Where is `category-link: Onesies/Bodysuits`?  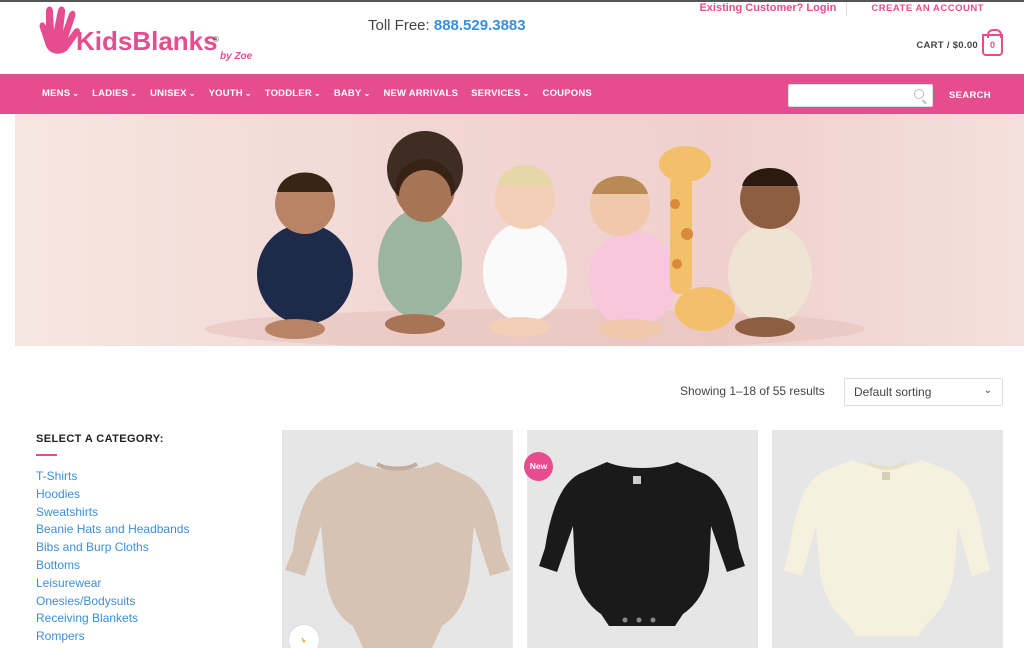
category-link: Onesies/Bodysuits is located at coordinates (112, 602).